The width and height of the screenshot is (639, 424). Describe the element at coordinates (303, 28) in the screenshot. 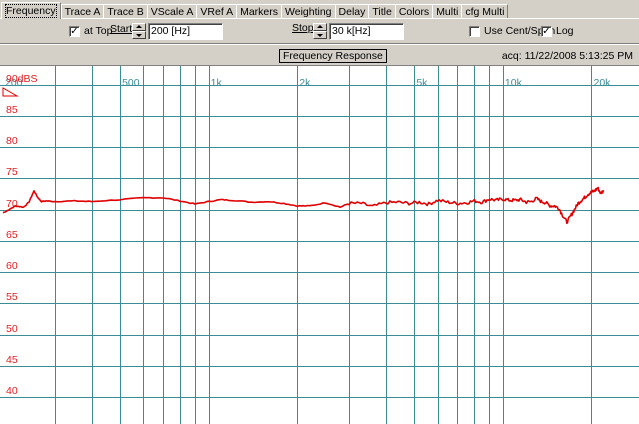

I see `stop-label: Stop` at that location.